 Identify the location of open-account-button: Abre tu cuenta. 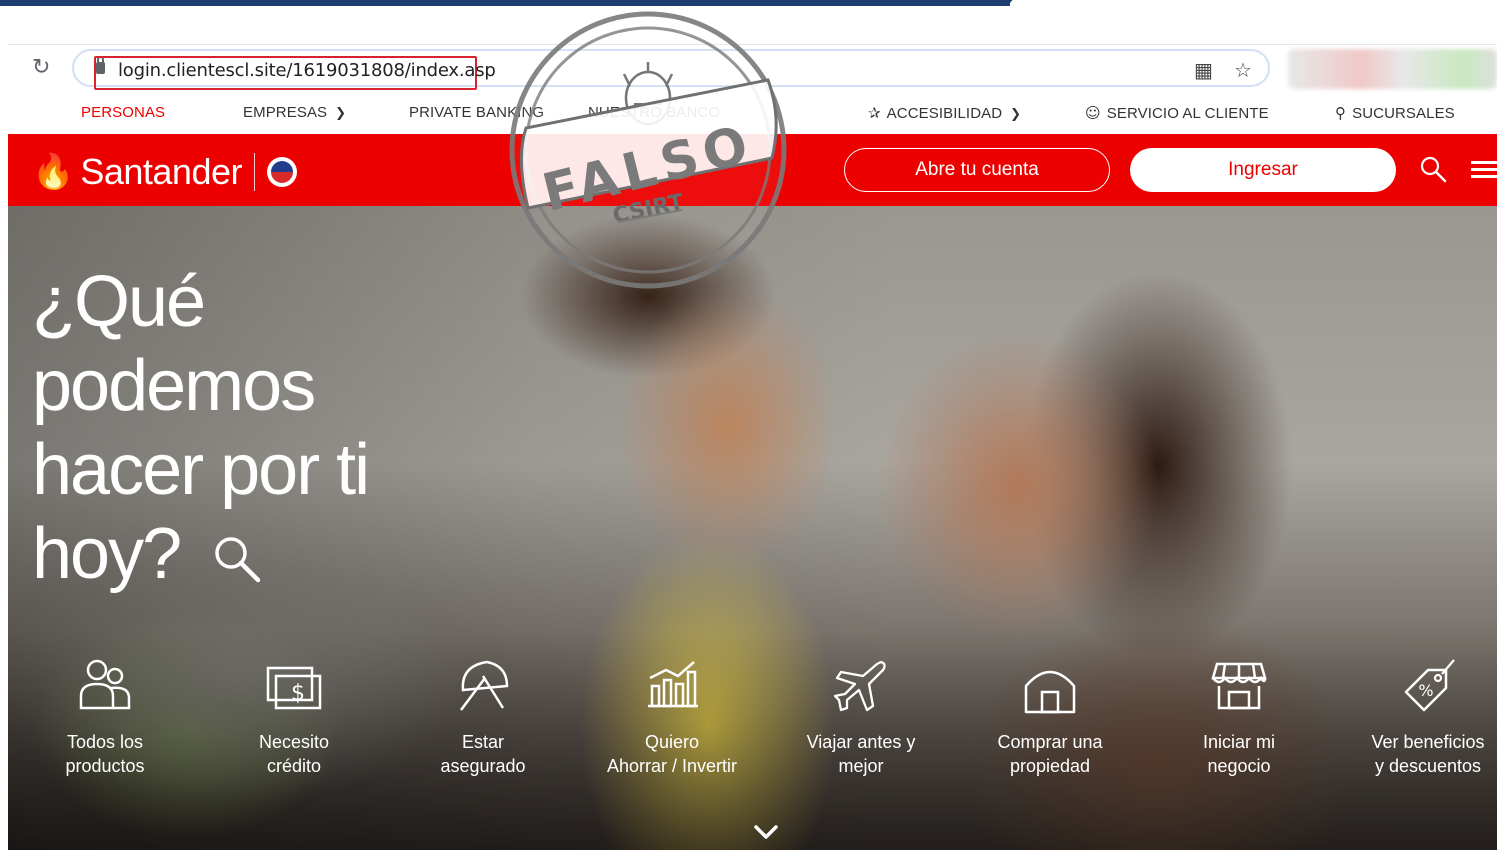
(977, 170).